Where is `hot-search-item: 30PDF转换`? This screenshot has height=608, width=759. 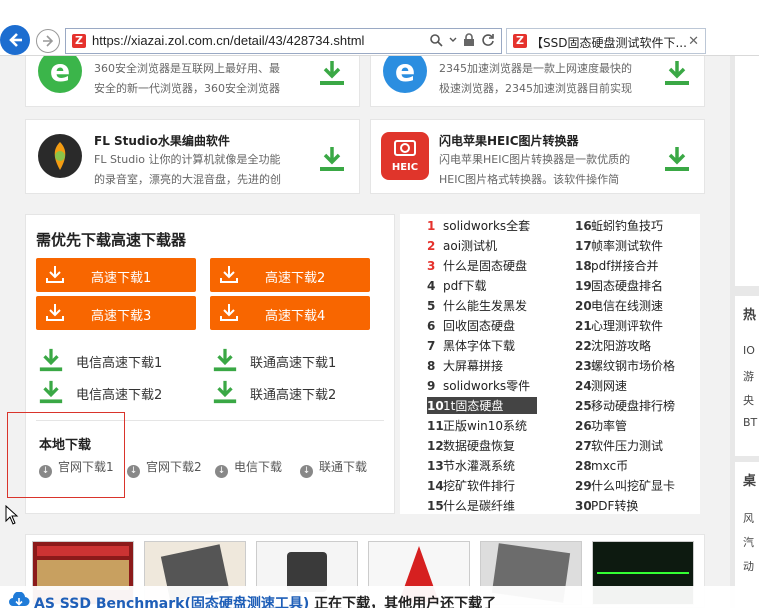 hot-search-item: 30PDF转换 is located at coordinates (650, 505).